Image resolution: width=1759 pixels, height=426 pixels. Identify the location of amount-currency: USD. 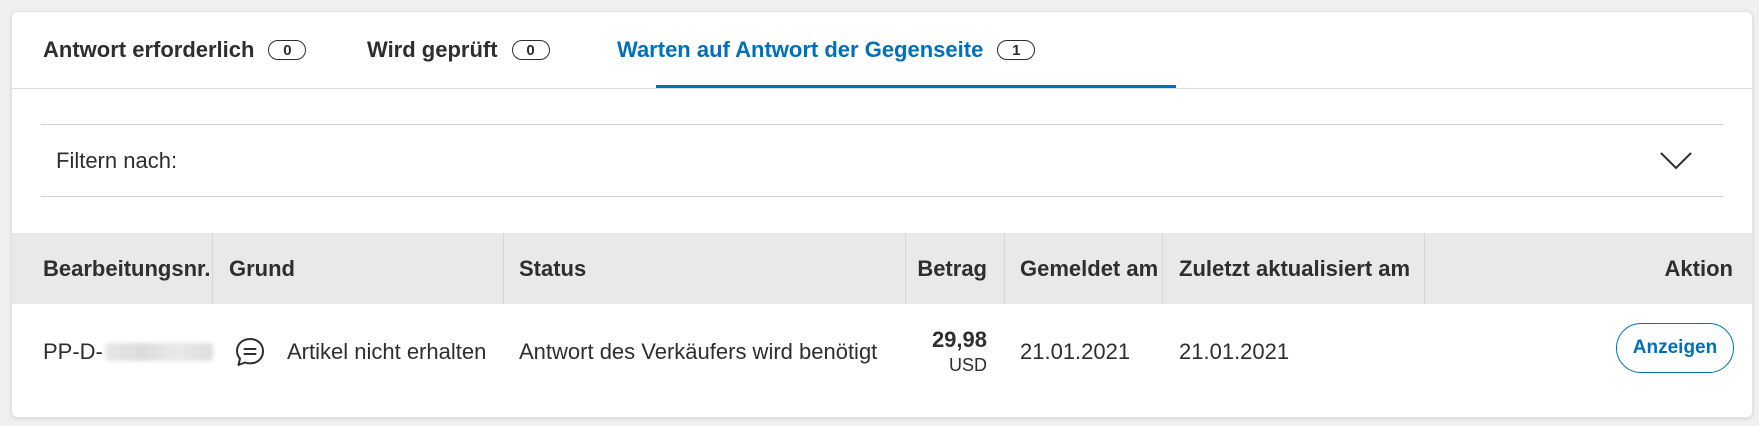
(967, 365).